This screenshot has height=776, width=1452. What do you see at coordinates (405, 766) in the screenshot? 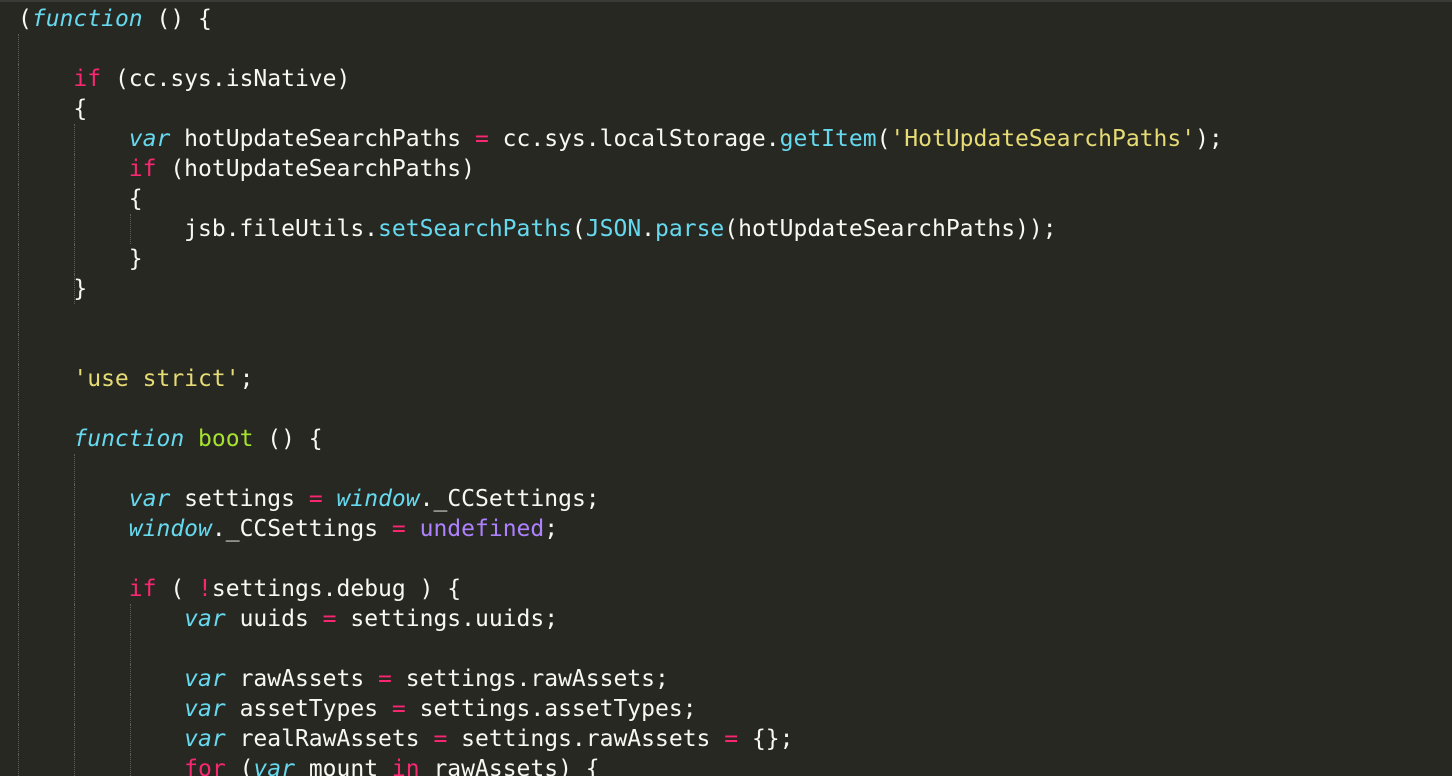
I see `code-token: in` at bounding box center [405, 766].